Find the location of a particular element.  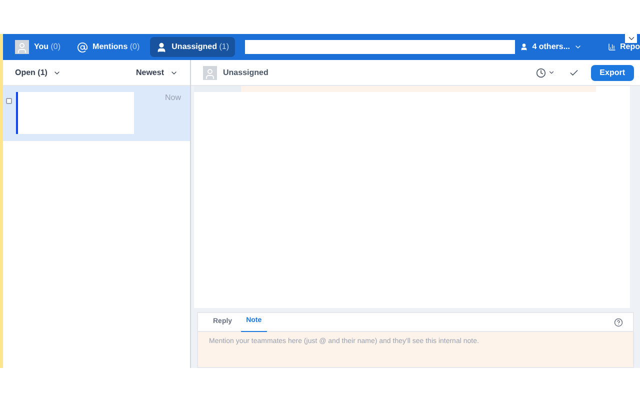

export-button: Export is located at coordinates (612, 72).